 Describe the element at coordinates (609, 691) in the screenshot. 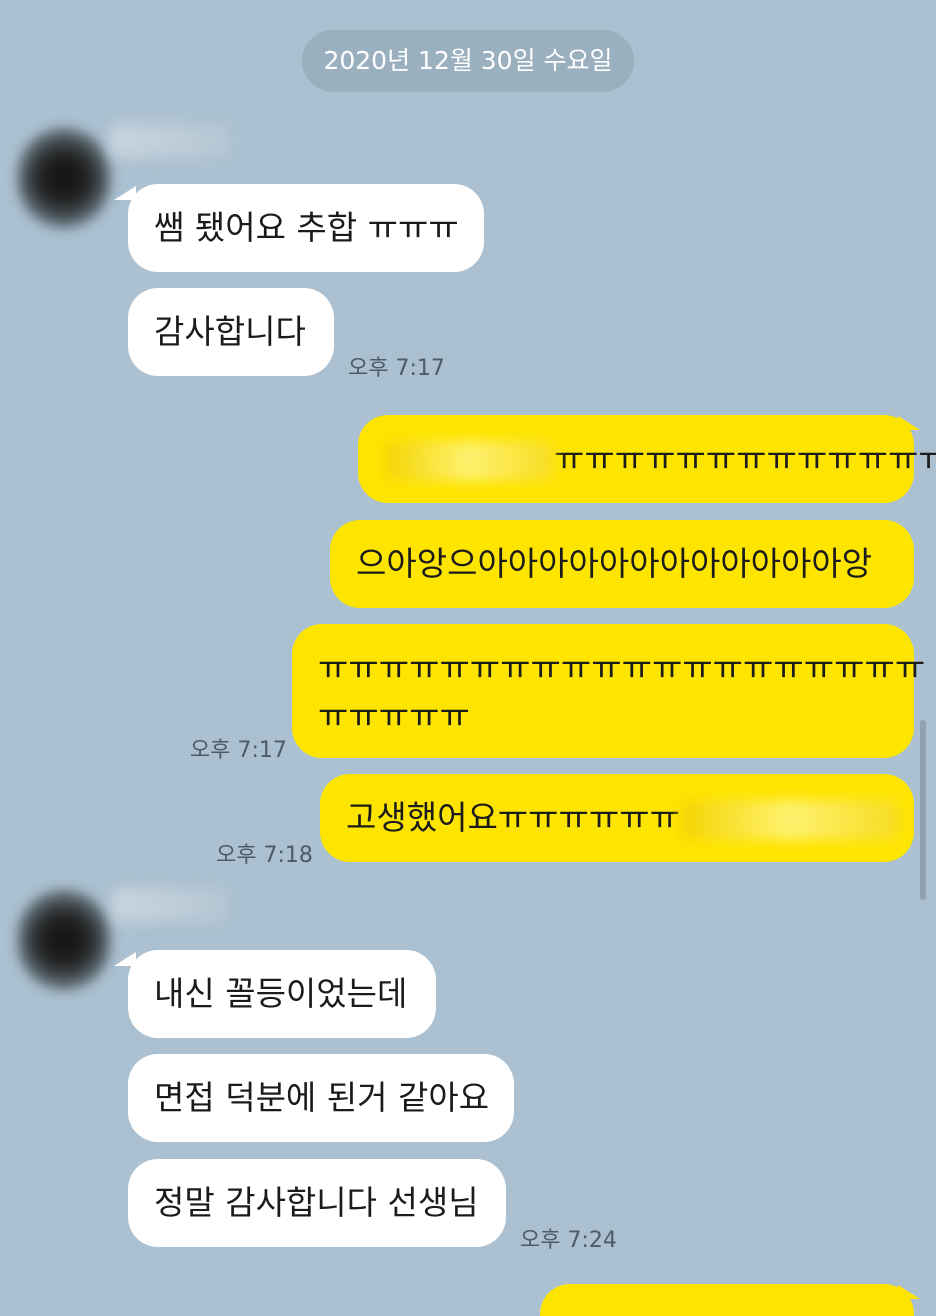

I see `message-bubble-outgoing: ㅠㅠㅠㅠㅠㅠㅠㅠㅠㅠㅠㅠㅠㅠㅠㅠㅠㅠㅠㅠ ㅠㅠㅠㅠㅠ` at that location.